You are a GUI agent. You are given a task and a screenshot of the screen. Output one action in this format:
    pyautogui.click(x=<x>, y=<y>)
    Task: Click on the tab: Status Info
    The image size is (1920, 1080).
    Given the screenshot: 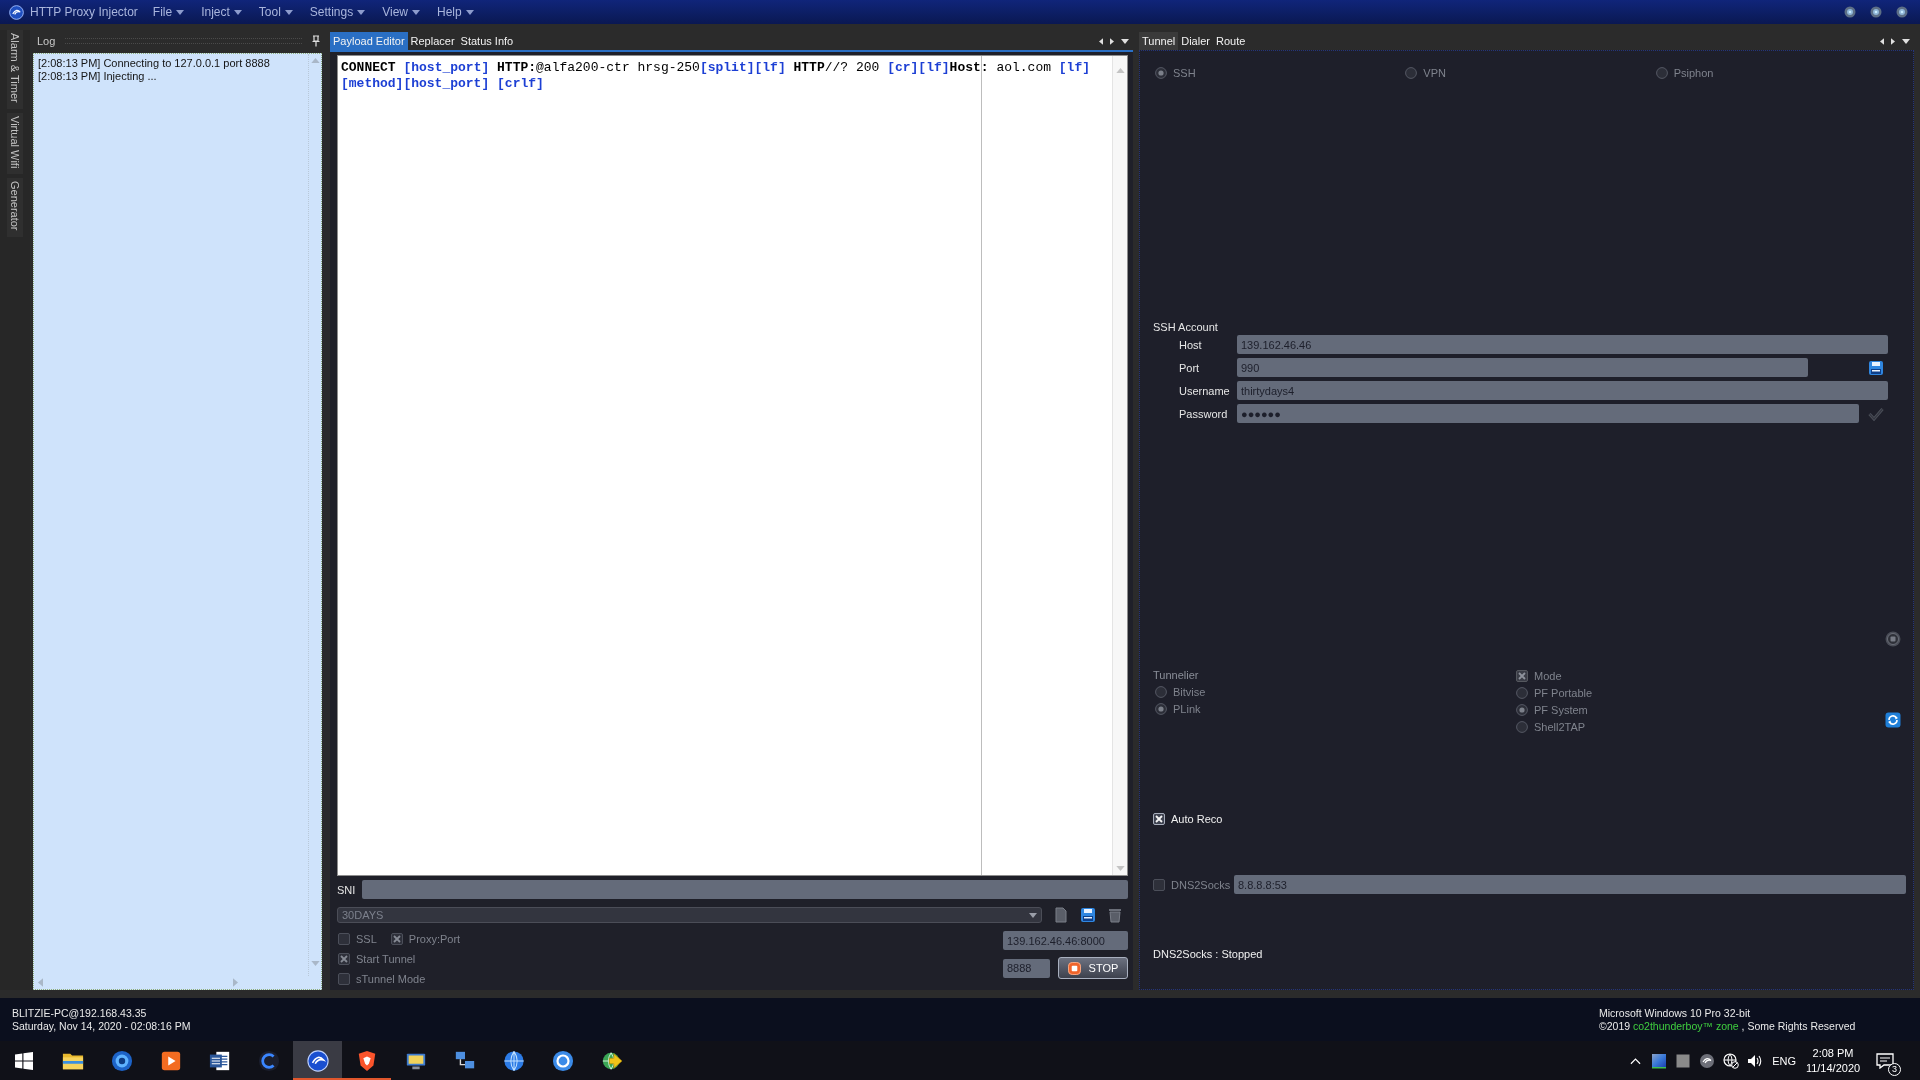 What is the action you would take?
    pyautogui.click(x=487, y=41)
    